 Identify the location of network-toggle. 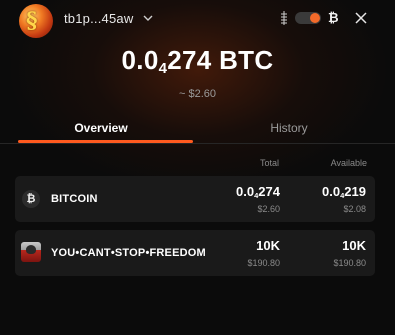
(308, 18).